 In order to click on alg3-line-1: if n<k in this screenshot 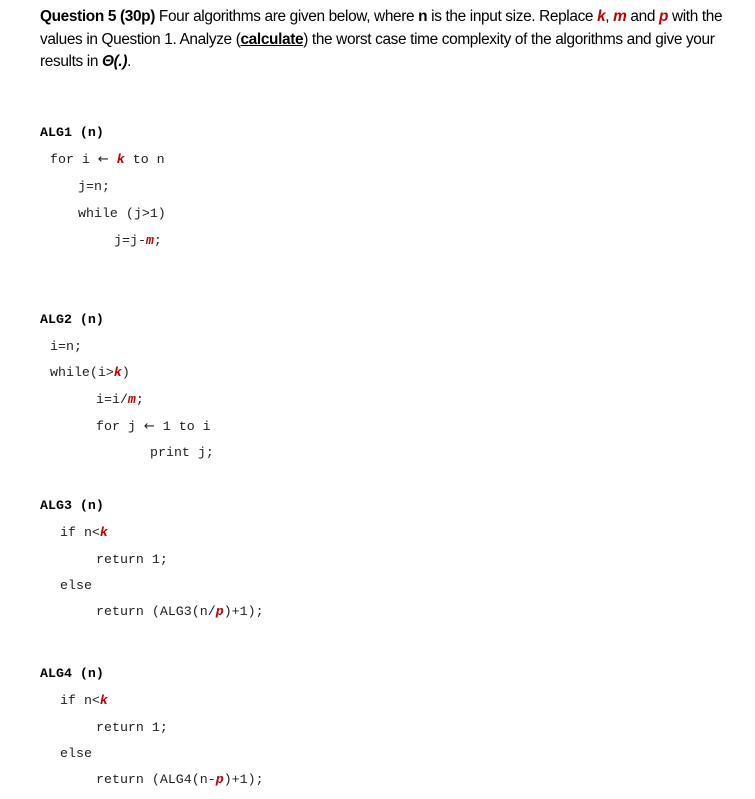, I will do `click(84, 532)`.